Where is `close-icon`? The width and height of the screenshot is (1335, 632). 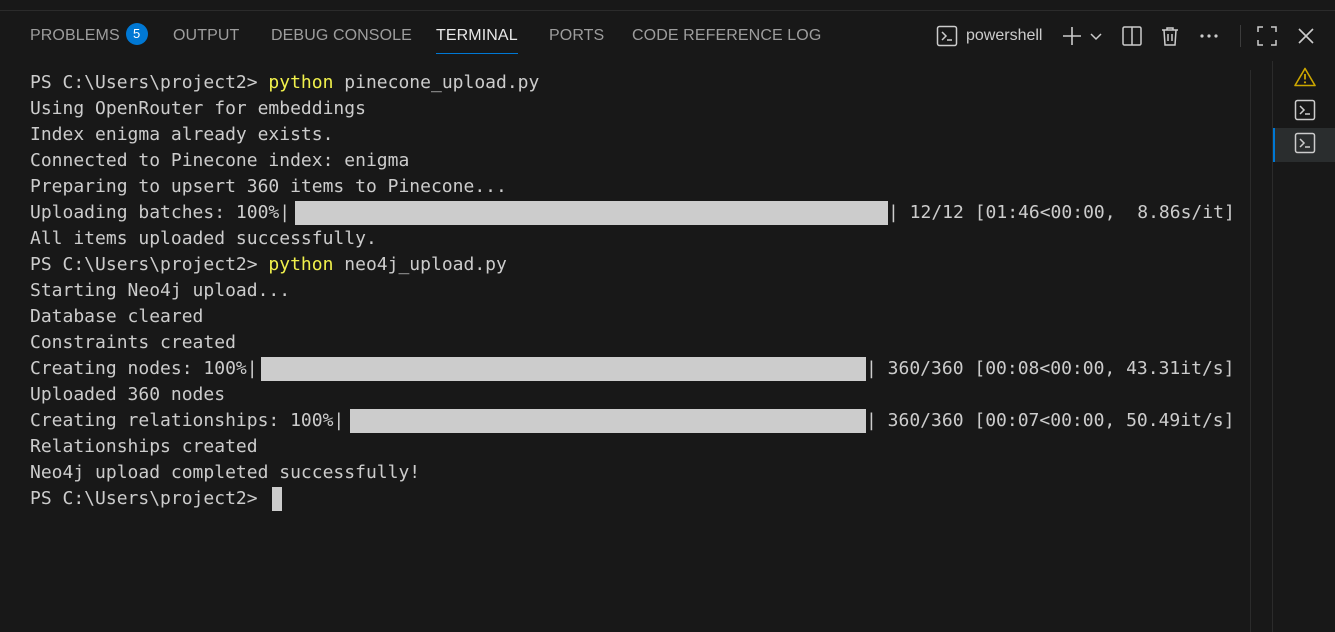 close-icon is located at coordinates (1306, 36).